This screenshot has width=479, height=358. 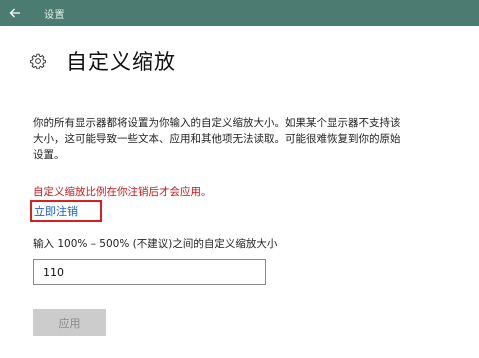 I want to click on title-bar: 设置, so click(x=239, y=13).